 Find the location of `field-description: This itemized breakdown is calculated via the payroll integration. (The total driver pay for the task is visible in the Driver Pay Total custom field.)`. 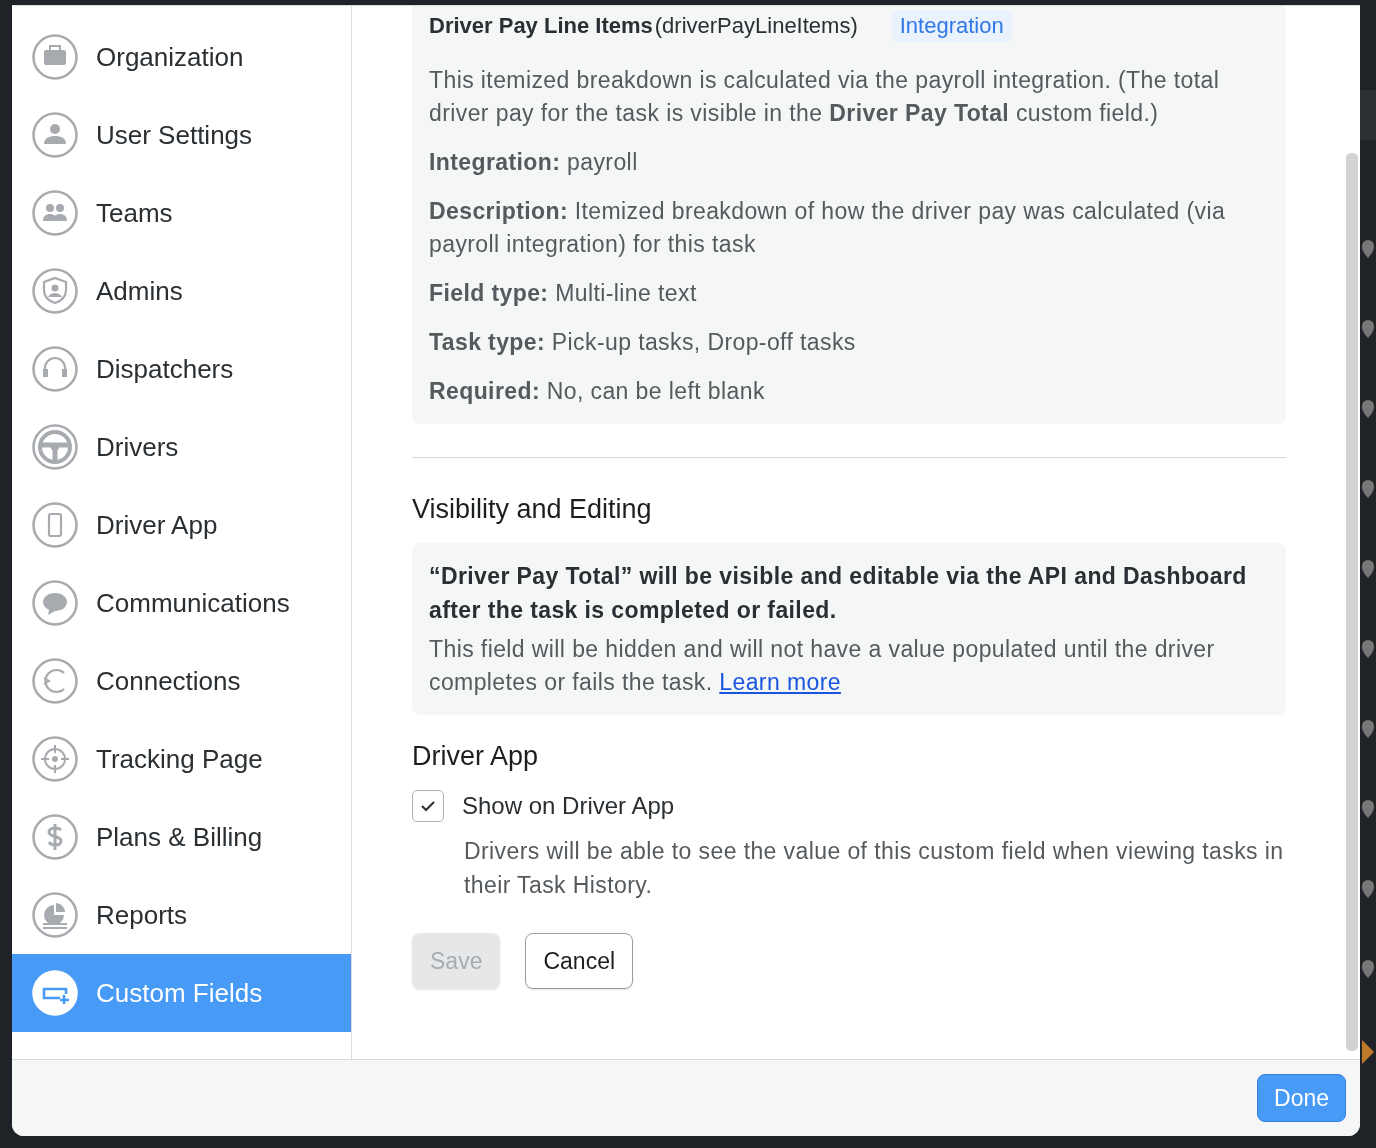

field-description: This itemized breakdown is calculated via the payroll integration. (The total driver pay for the task is visible in the Driver Pay Total custom field.) is located at coordinates (825, 97).